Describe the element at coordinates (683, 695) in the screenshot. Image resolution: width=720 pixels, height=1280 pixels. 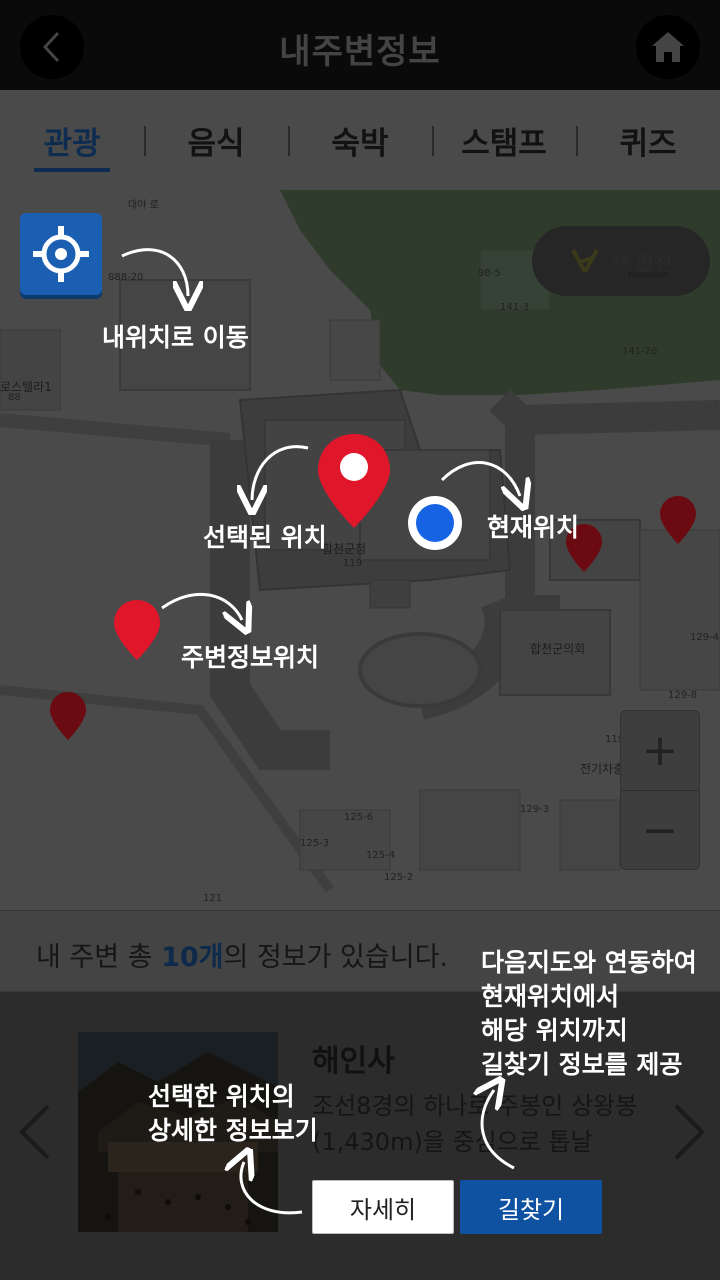
I see `map-label: 129-8` at that location.